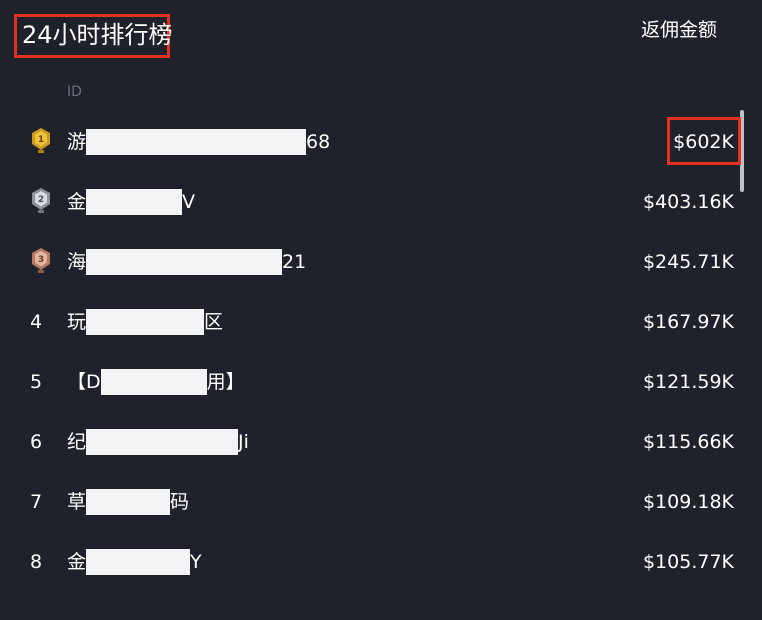  I want to click on leaderboard-row-3: 3 海 21 $245.71K, so click(381, 262).